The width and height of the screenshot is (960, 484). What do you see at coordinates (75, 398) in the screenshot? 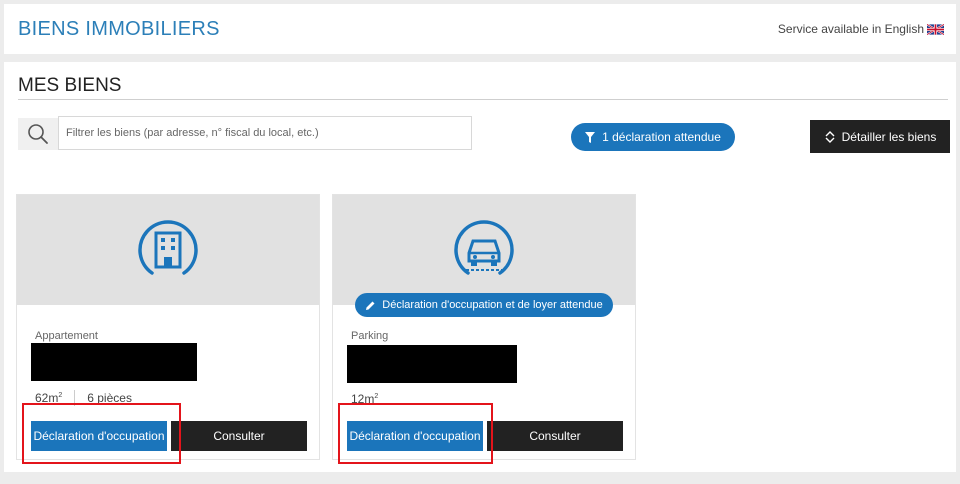
I see `meta-divider` at bounding box center [75, 398].